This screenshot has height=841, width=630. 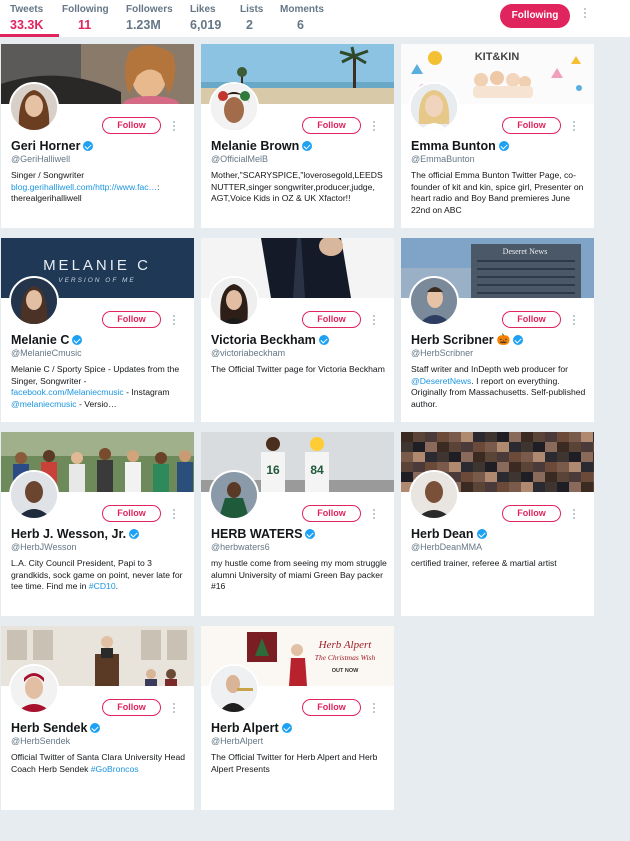 What do you see at coordinates (446, 547) in the screenshot?
I see `user-handle: @HerbDeanMMA` at bounding box center [446, 547].